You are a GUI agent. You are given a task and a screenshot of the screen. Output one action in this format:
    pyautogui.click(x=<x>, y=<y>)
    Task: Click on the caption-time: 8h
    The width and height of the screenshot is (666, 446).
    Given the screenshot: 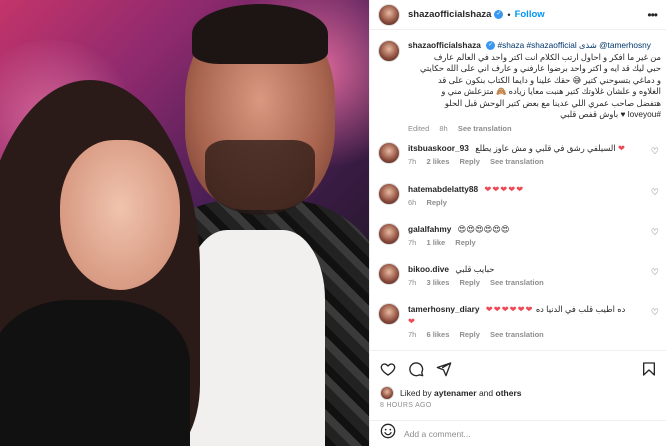 What is the action you would take?
    pyautogui.click(x=443, y=128)
    